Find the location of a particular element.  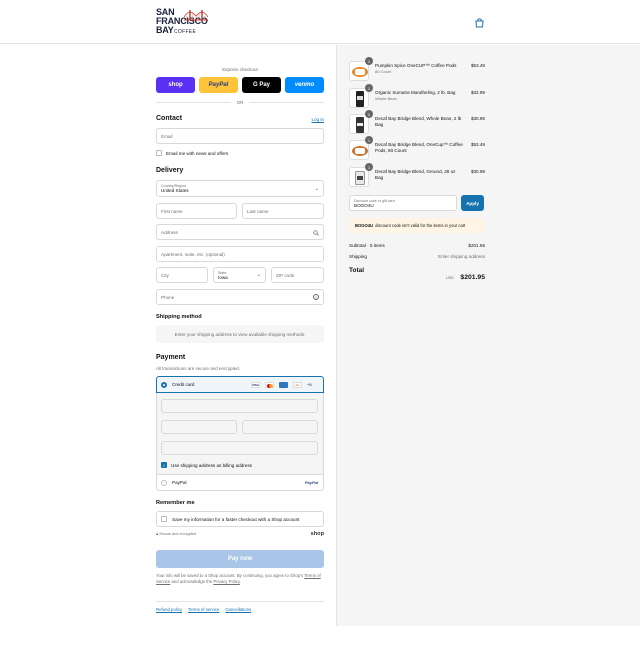

discount-field: Discount code or gift card BOGO4U is located at coordinates (403, 203).